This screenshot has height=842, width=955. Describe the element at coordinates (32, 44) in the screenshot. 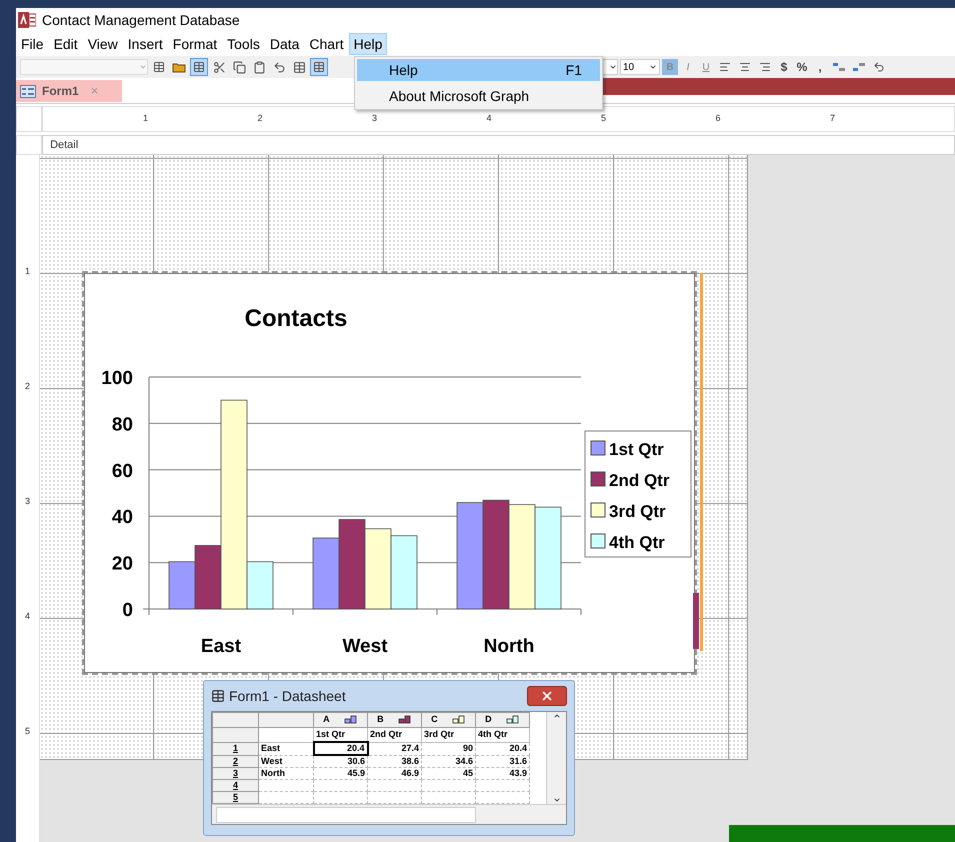

I see `menu-item: File` at that location.